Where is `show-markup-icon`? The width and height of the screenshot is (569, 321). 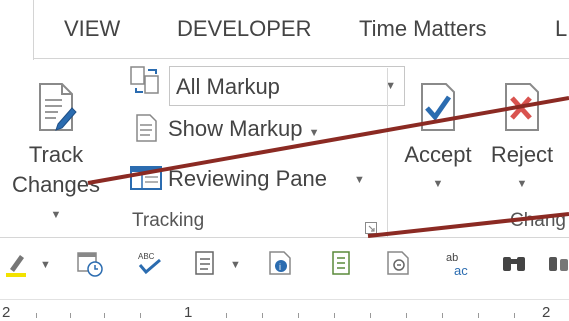
show-markup-icon is located at coordinates (146, 128).